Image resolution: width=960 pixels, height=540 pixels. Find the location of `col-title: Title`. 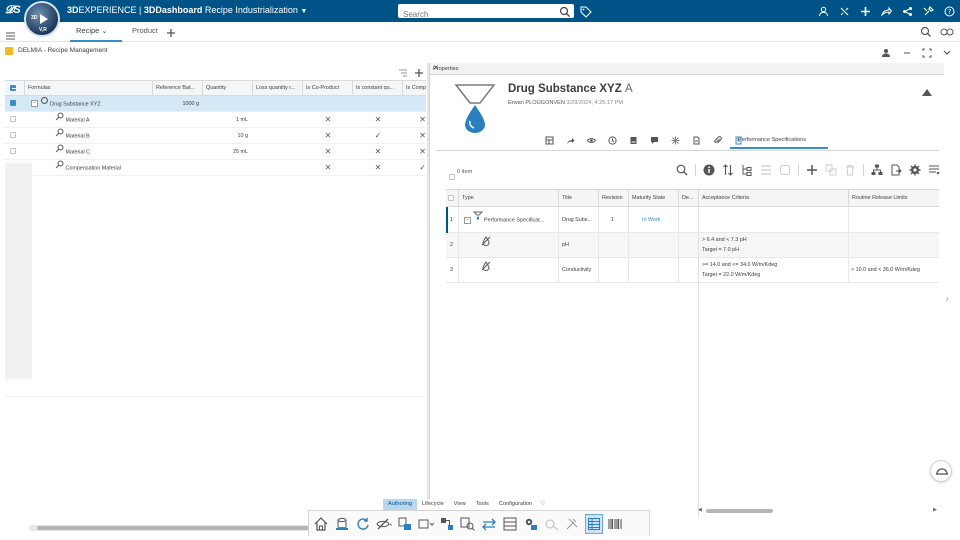

col-title: Title is located at coordinates (579, 198).